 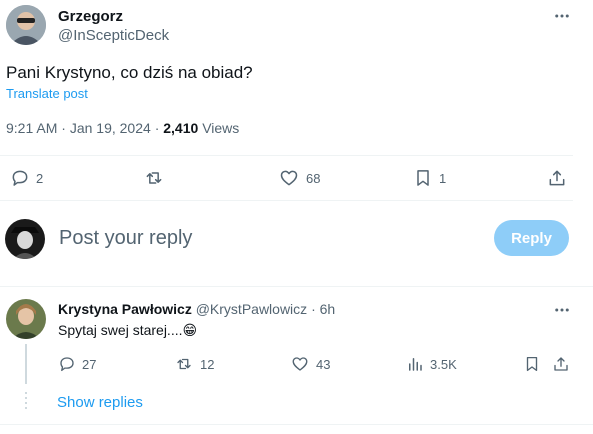 I want to click on views-count: 2,410, so click(x=181, y=128).